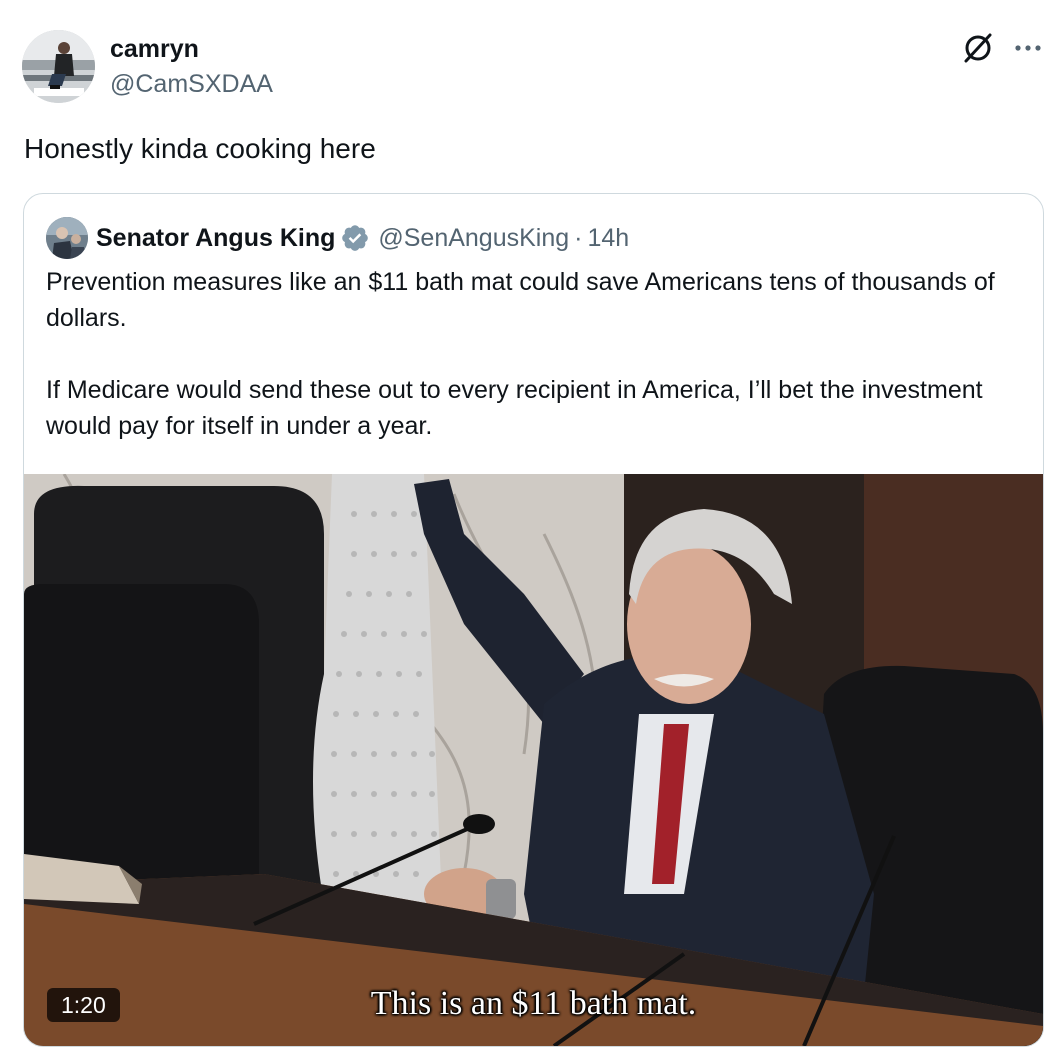 The height and width of the screenshot is (1060, 1064). Describe the element at coordinates (215, 238) in the screenshot. I see `quoted-author-name: Senator Angus King` at that location.